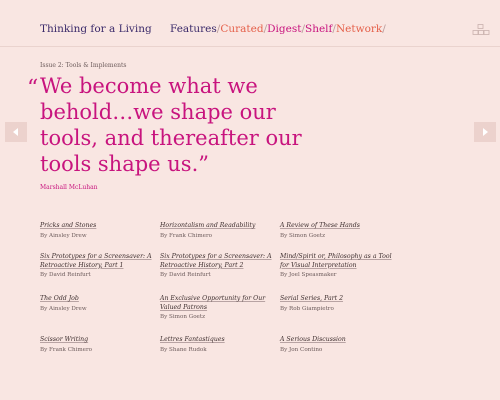 Image resolution: width=500 pixels, height=400 pixels. I want to click on quote-author: Marshall McLuhan, so click(69, 187).